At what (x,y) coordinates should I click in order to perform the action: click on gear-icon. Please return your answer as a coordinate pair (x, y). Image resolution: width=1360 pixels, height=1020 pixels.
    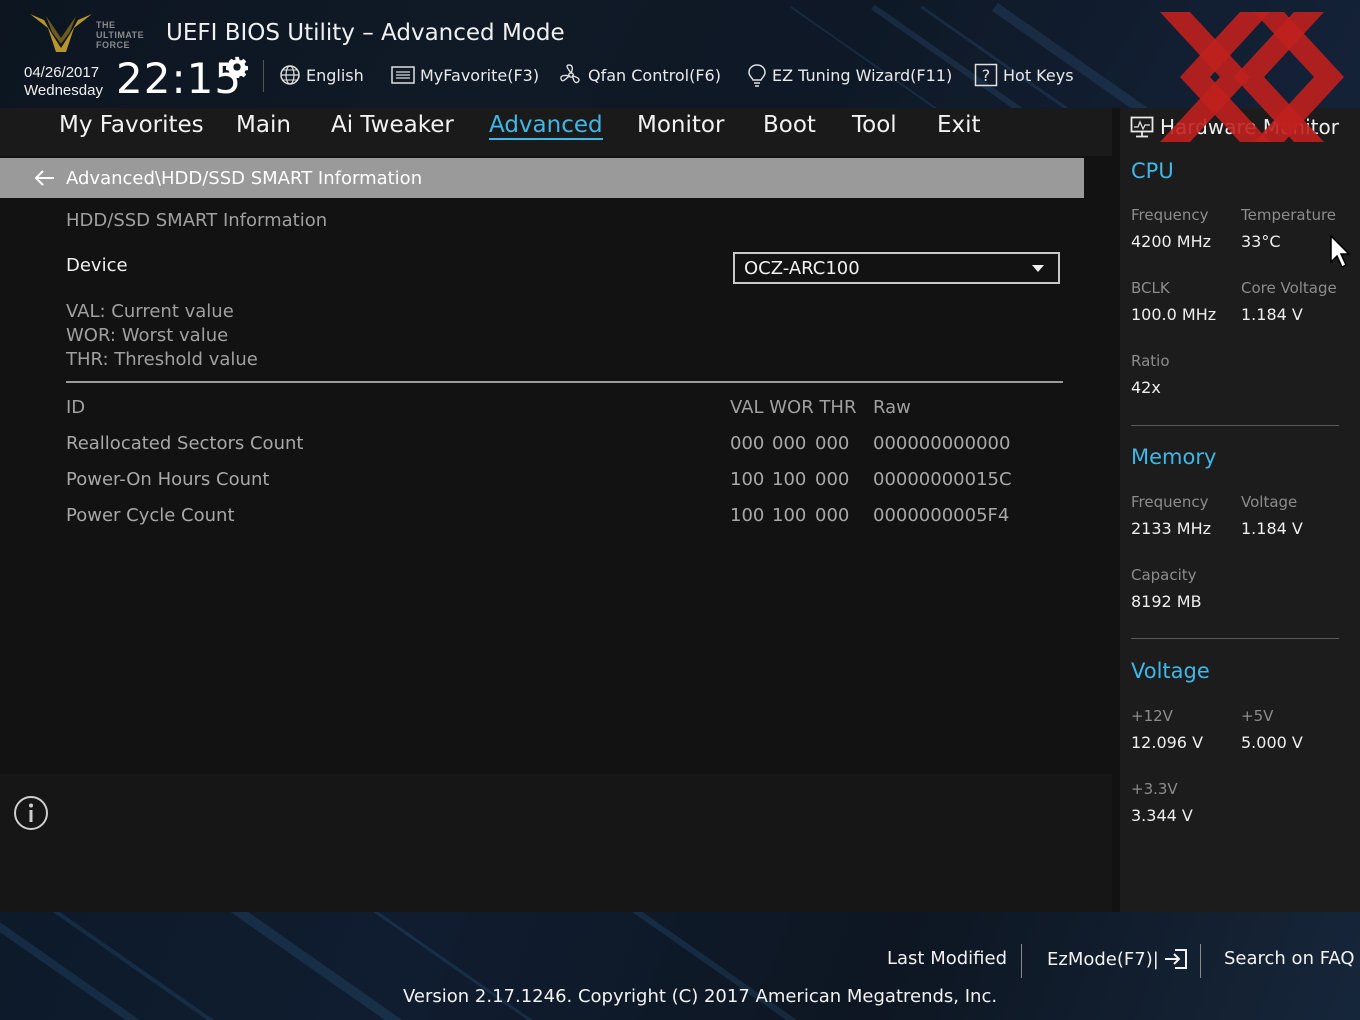
    Looking at the image, I should click on (237, 67).